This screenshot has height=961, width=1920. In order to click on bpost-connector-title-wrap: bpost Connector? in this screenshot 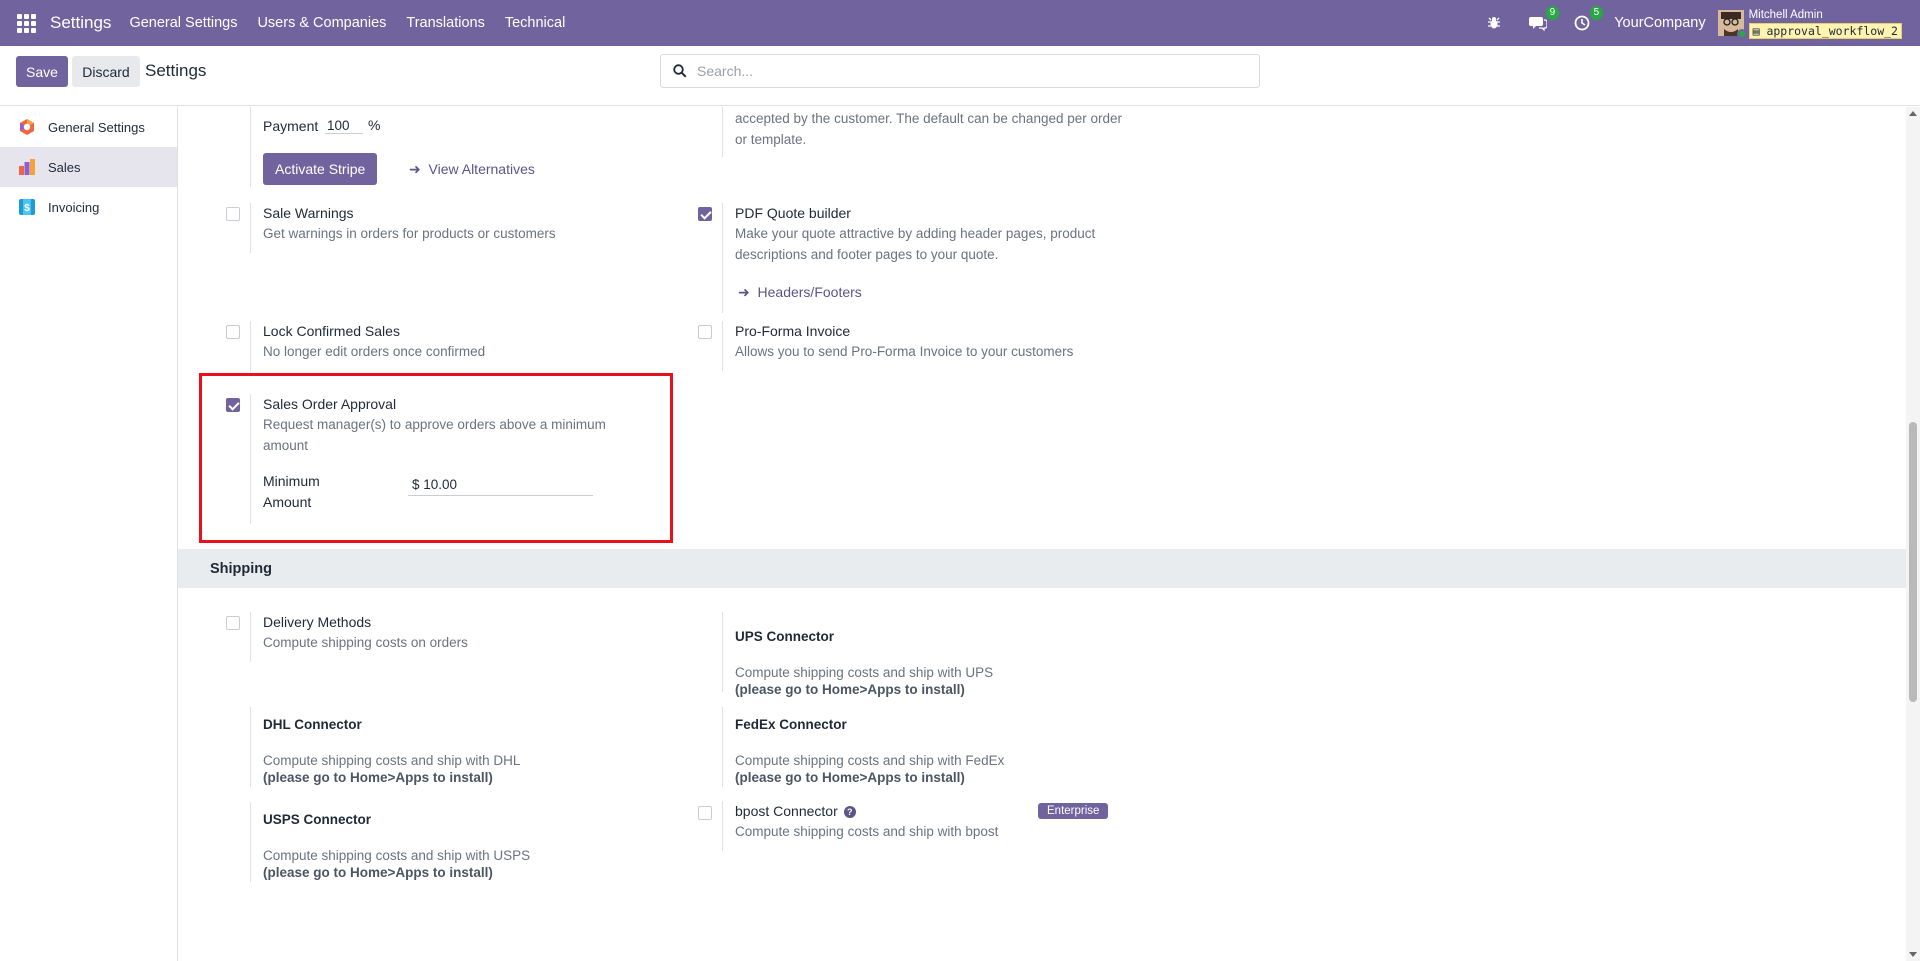, I will do `click(795, 811)`.